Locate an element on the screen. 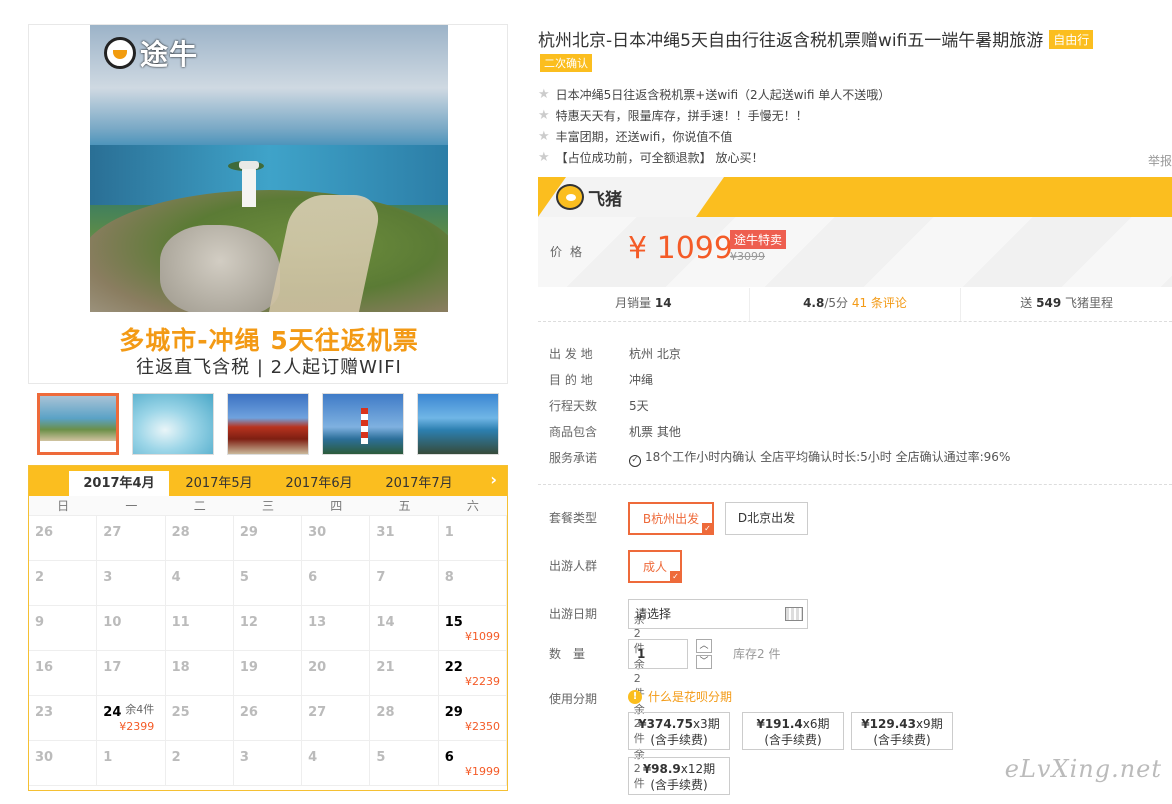 The image size is (1172, 804). calendar-day: 29 余2件 ¥2350 is located at coordinates (541, 720).